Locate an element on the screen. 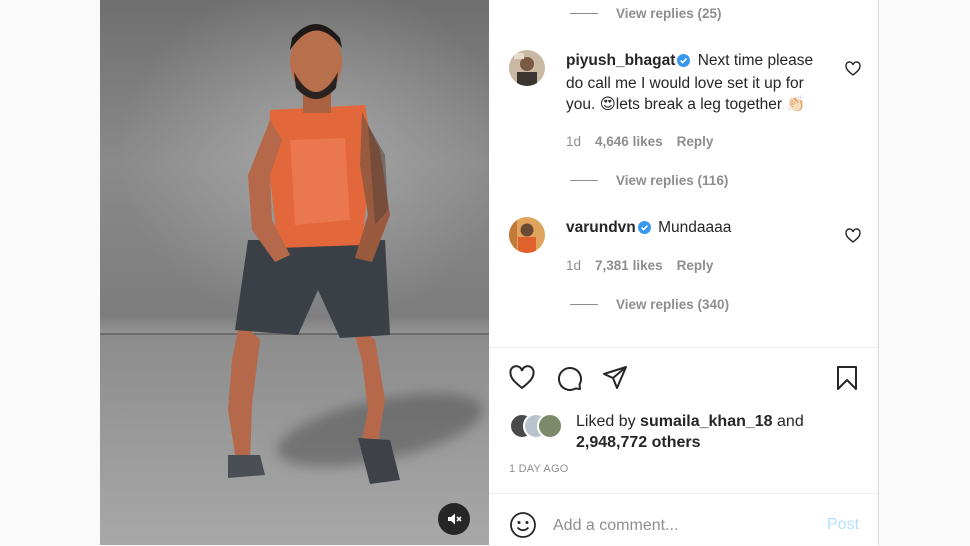 The height and width of the screenshot is (546, 970). dancer-figure is located at coordinates (314, 254).